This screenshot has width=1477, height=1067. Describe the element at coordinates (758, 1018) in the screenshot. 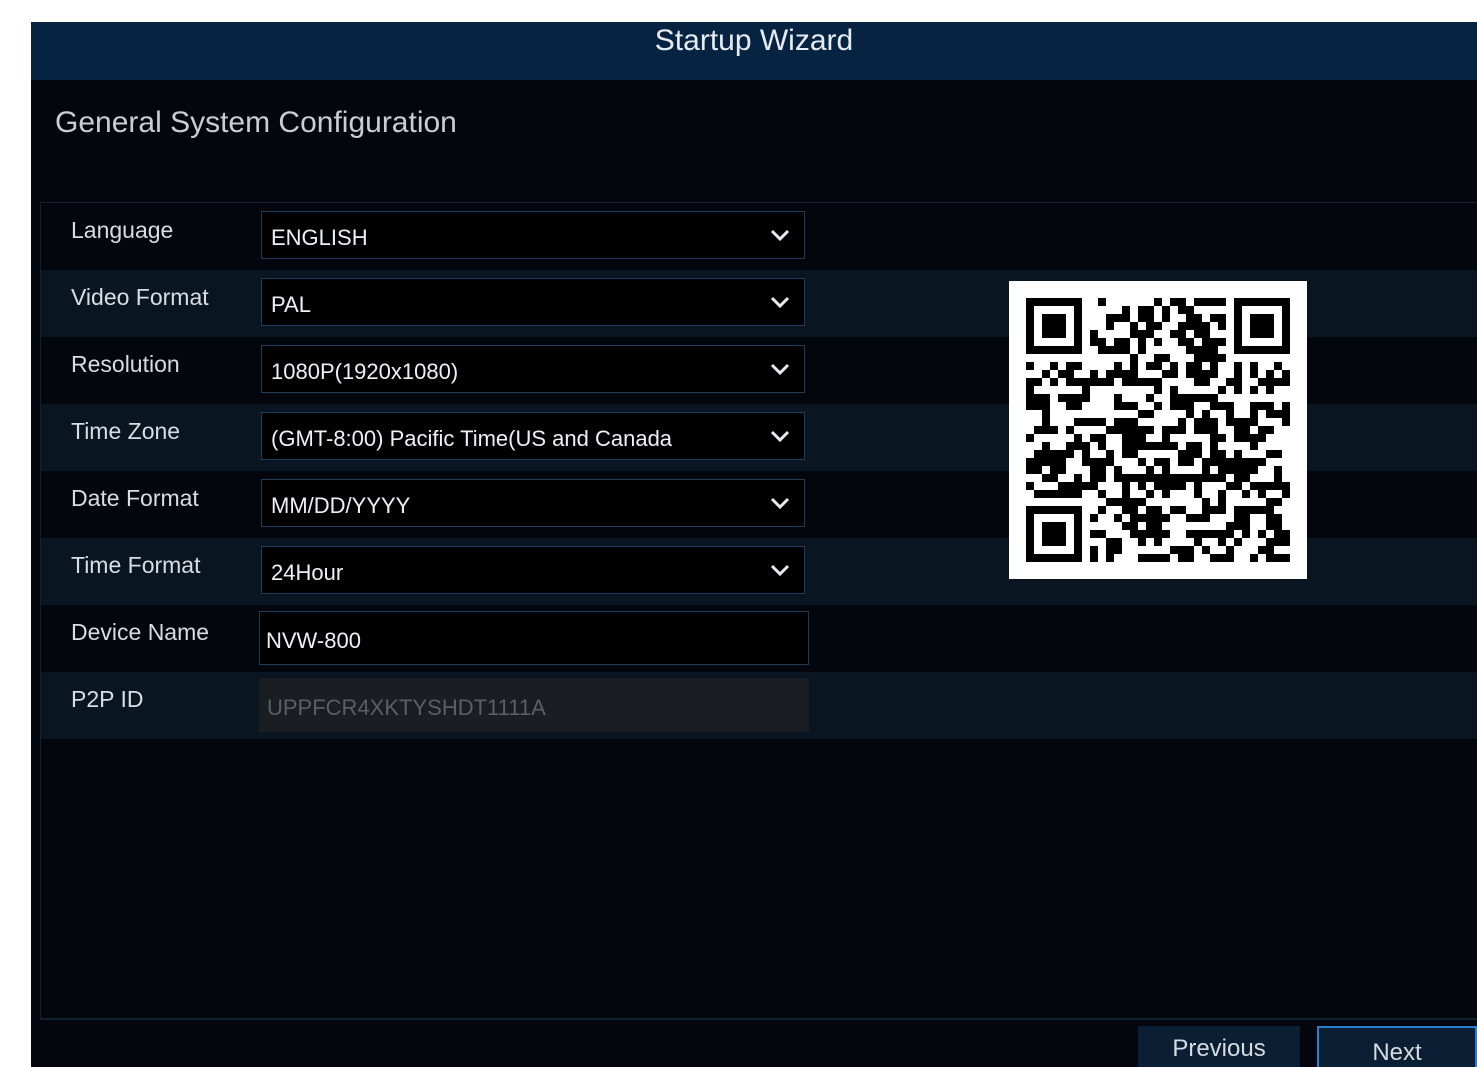

I see `footer-divider` at that location.